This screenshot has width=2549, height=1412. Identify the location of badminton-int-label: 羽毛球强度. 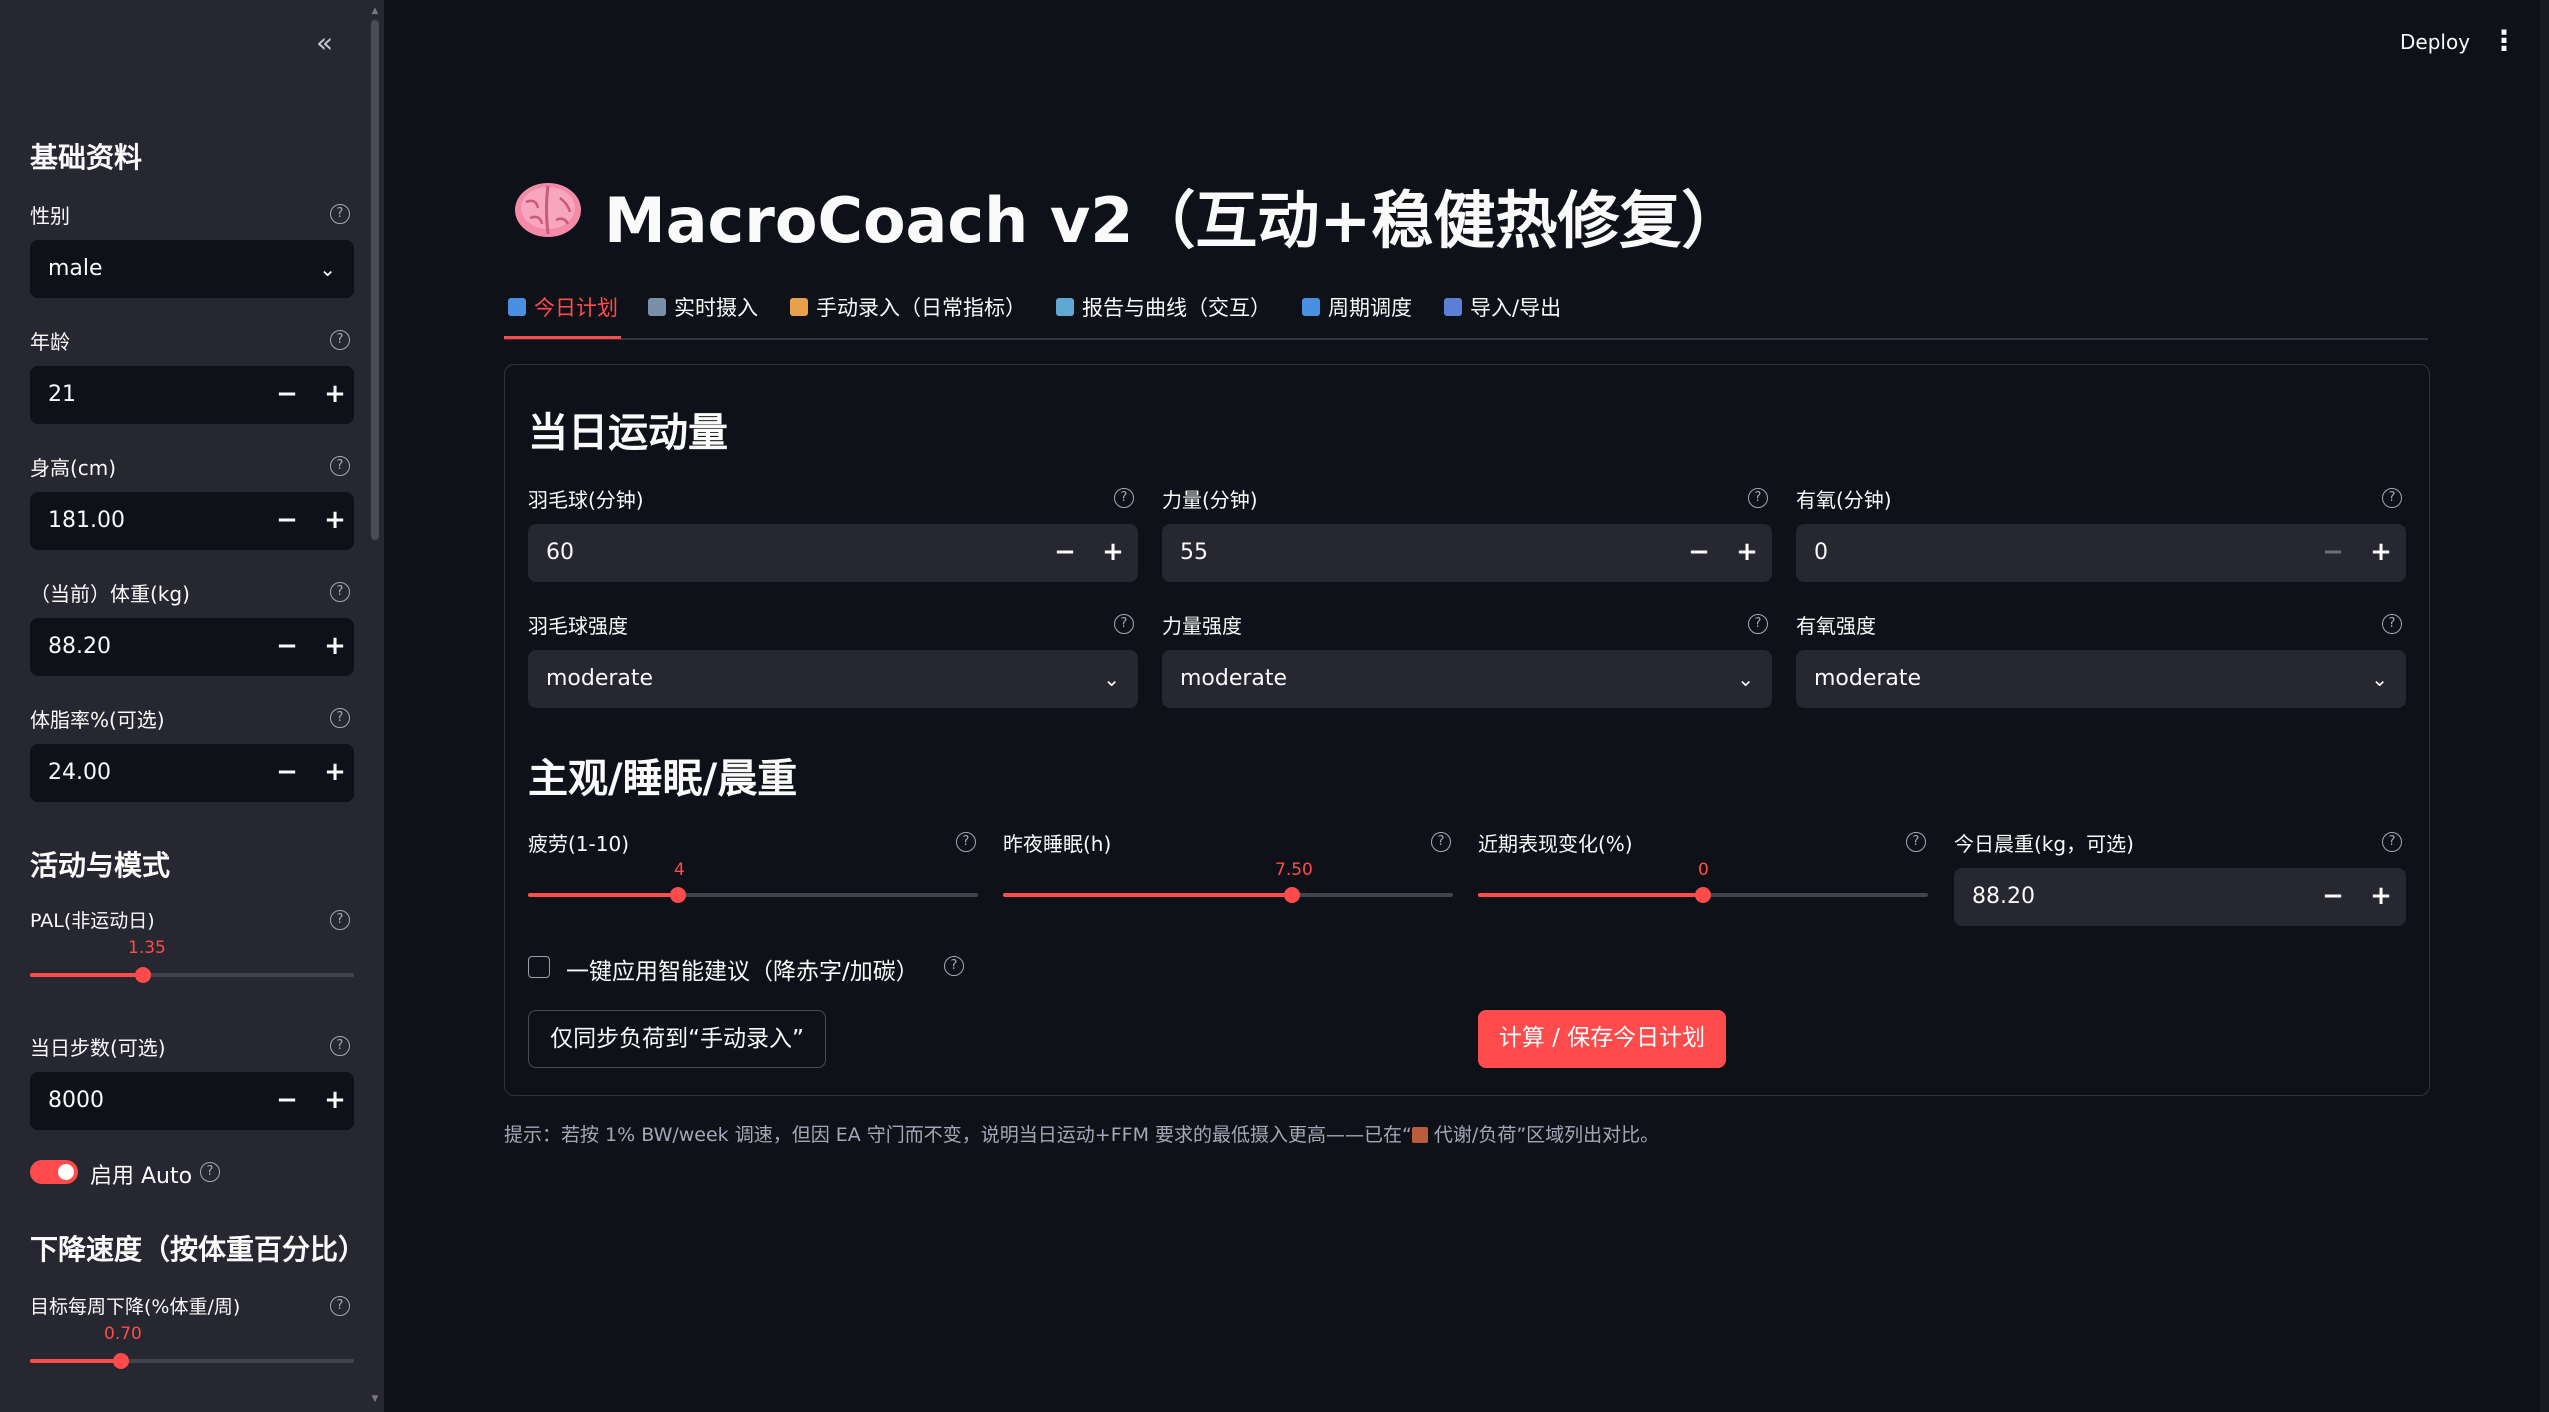
(578, 626).